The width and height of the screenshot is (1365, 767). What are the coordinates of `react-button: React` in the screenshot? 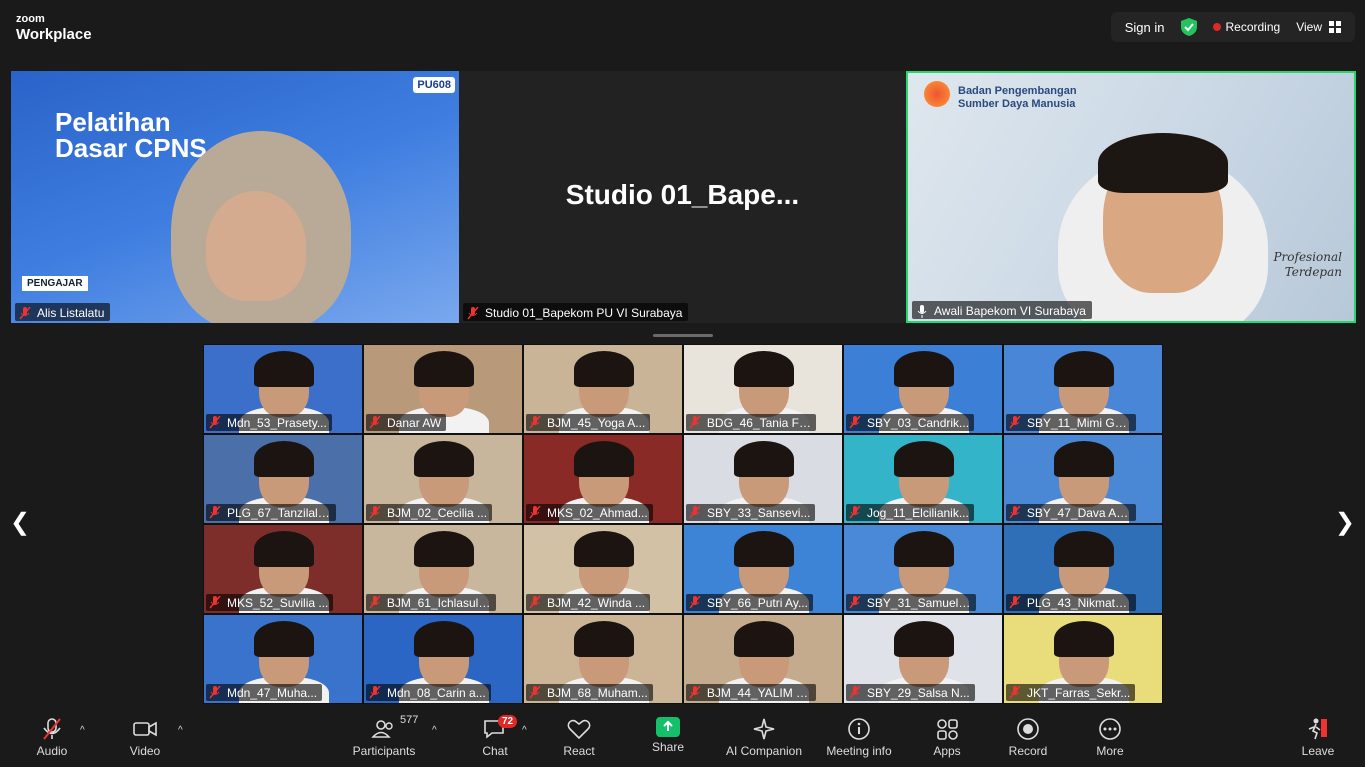 It's located at (579, 737).